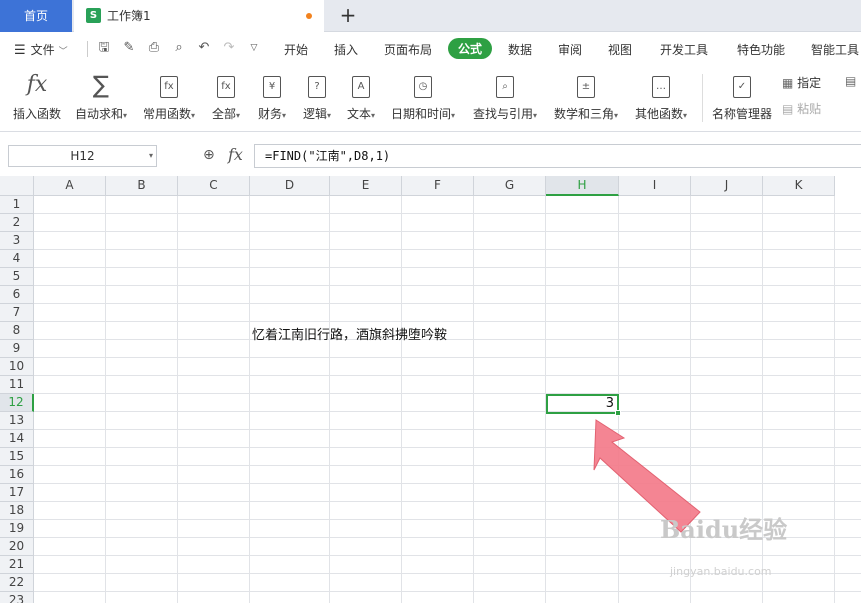 This screenshot has height=603, width=861. I want to click on format-painter-icon: ✎, so click(129, 48).